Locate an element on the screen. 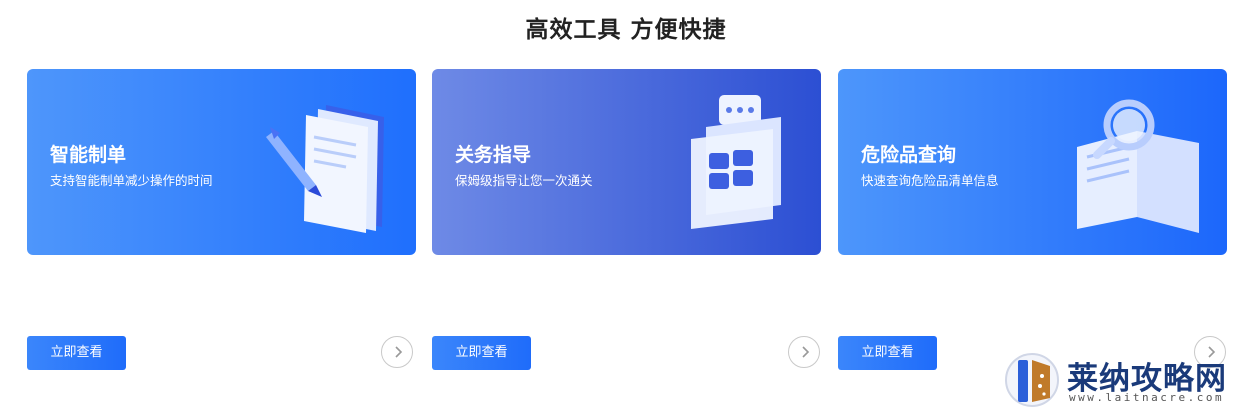 Image resolution: width=1252 pixels, height=412 pixels. view-button-smart-order: 立即查看 is located at coordinates (76, 353).